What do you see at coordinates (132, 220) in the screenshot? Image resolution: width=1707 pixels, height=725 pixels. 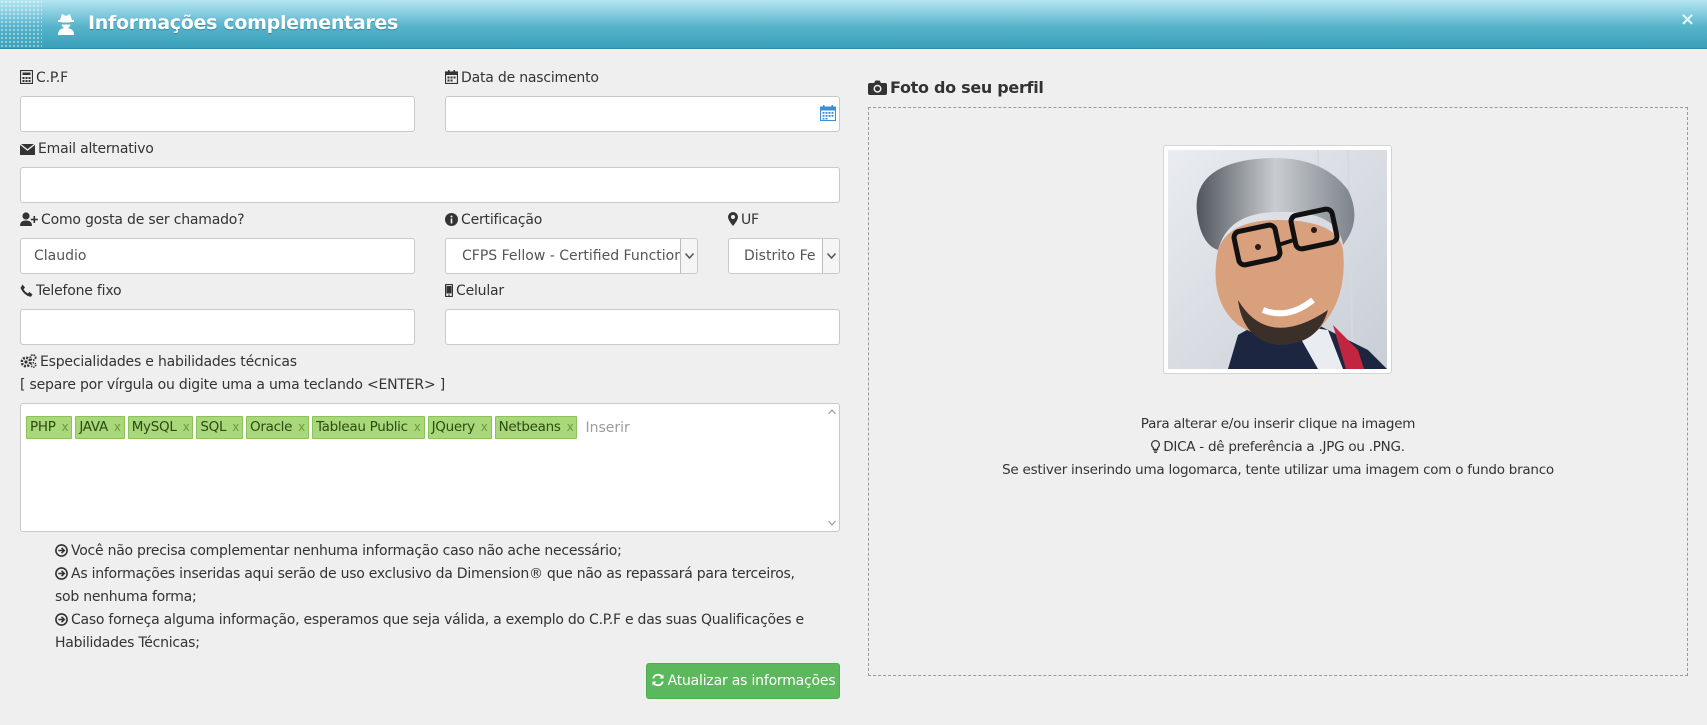 I see `nickname-label: Como gosta de ser chamado?` at bounding box center [132, 220].